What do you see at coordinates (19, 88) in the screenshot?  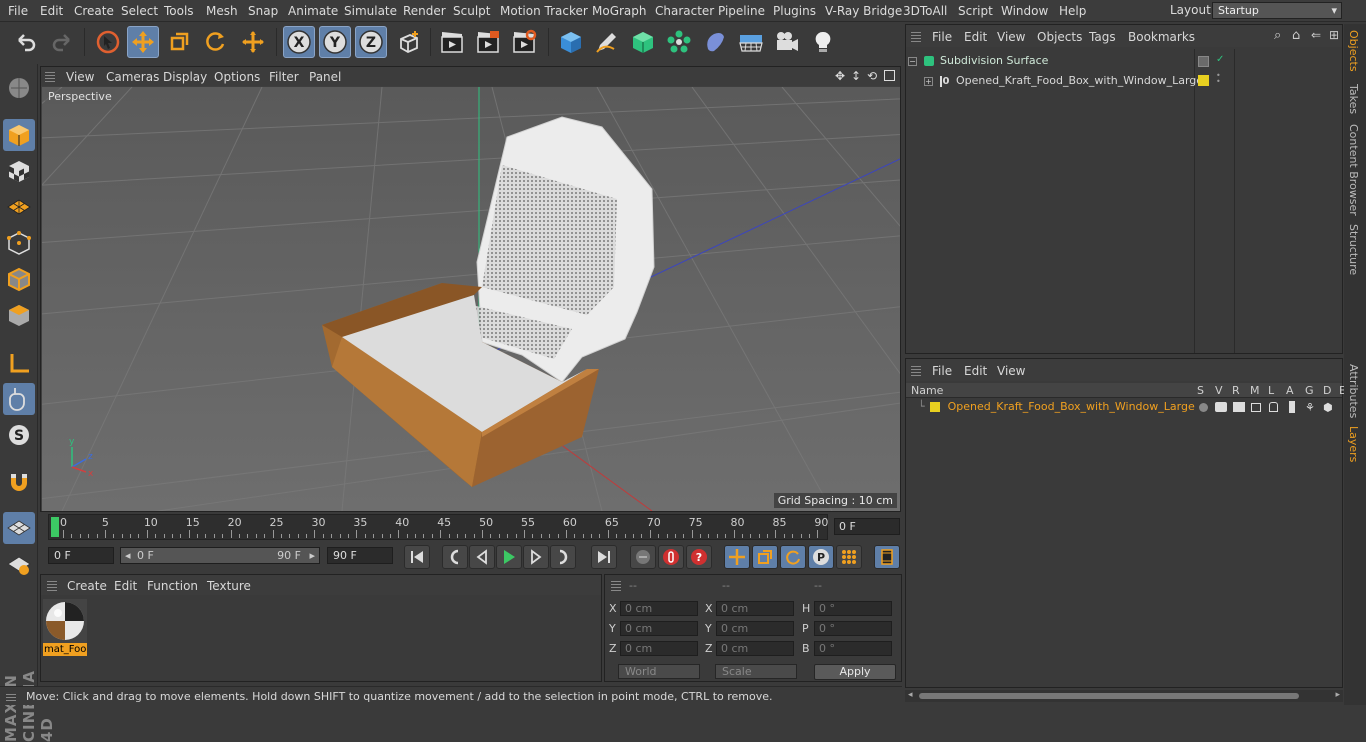 I see `make-editable-icon` at bounding box center [19, 88].